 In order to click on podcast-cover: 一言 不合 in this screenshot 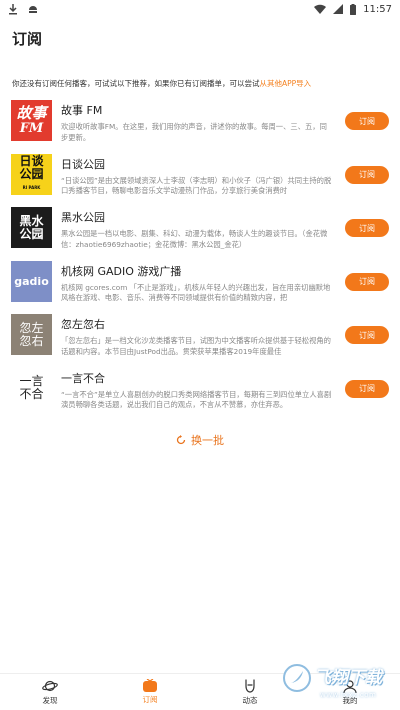, I will do `click(31, 388)`.